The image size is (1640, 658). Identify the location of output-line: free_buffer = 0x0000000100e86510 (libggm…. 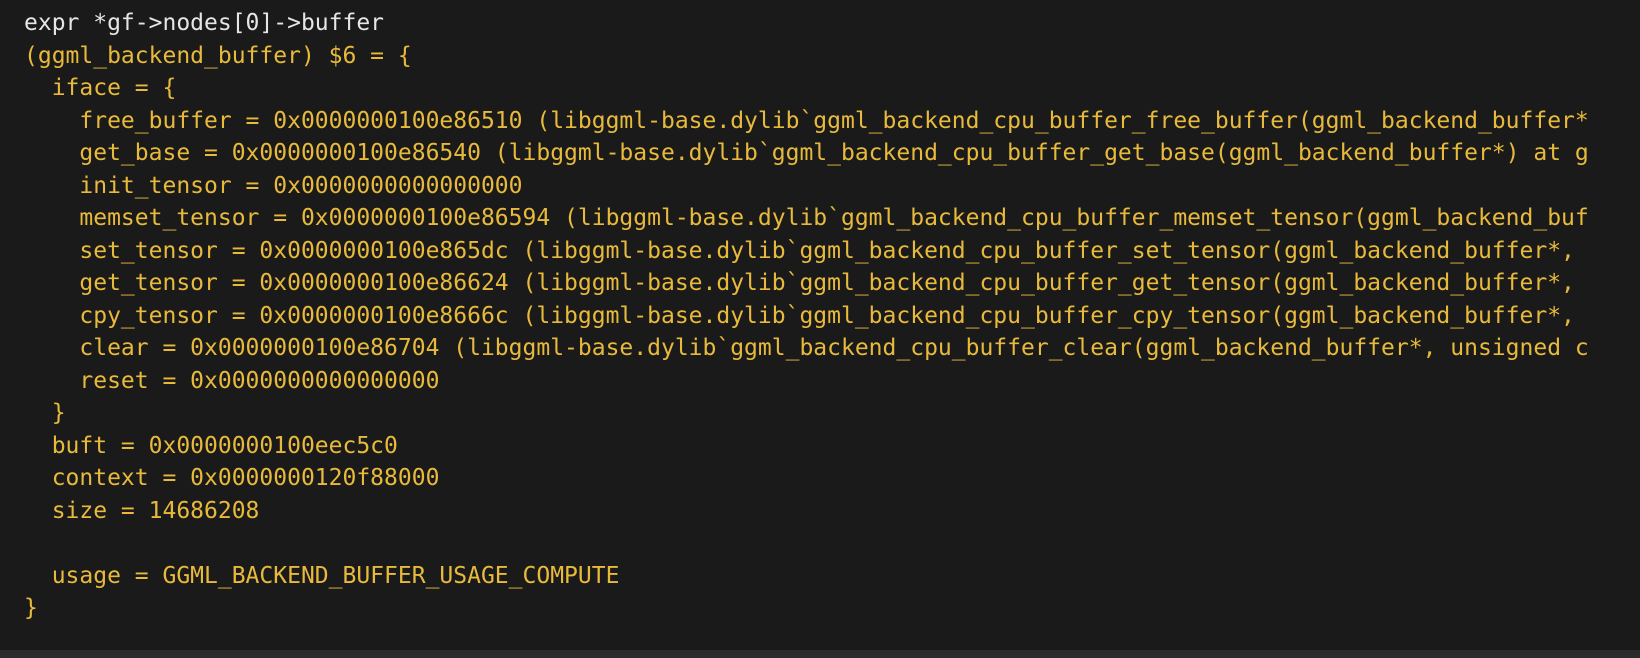
(806, 121).